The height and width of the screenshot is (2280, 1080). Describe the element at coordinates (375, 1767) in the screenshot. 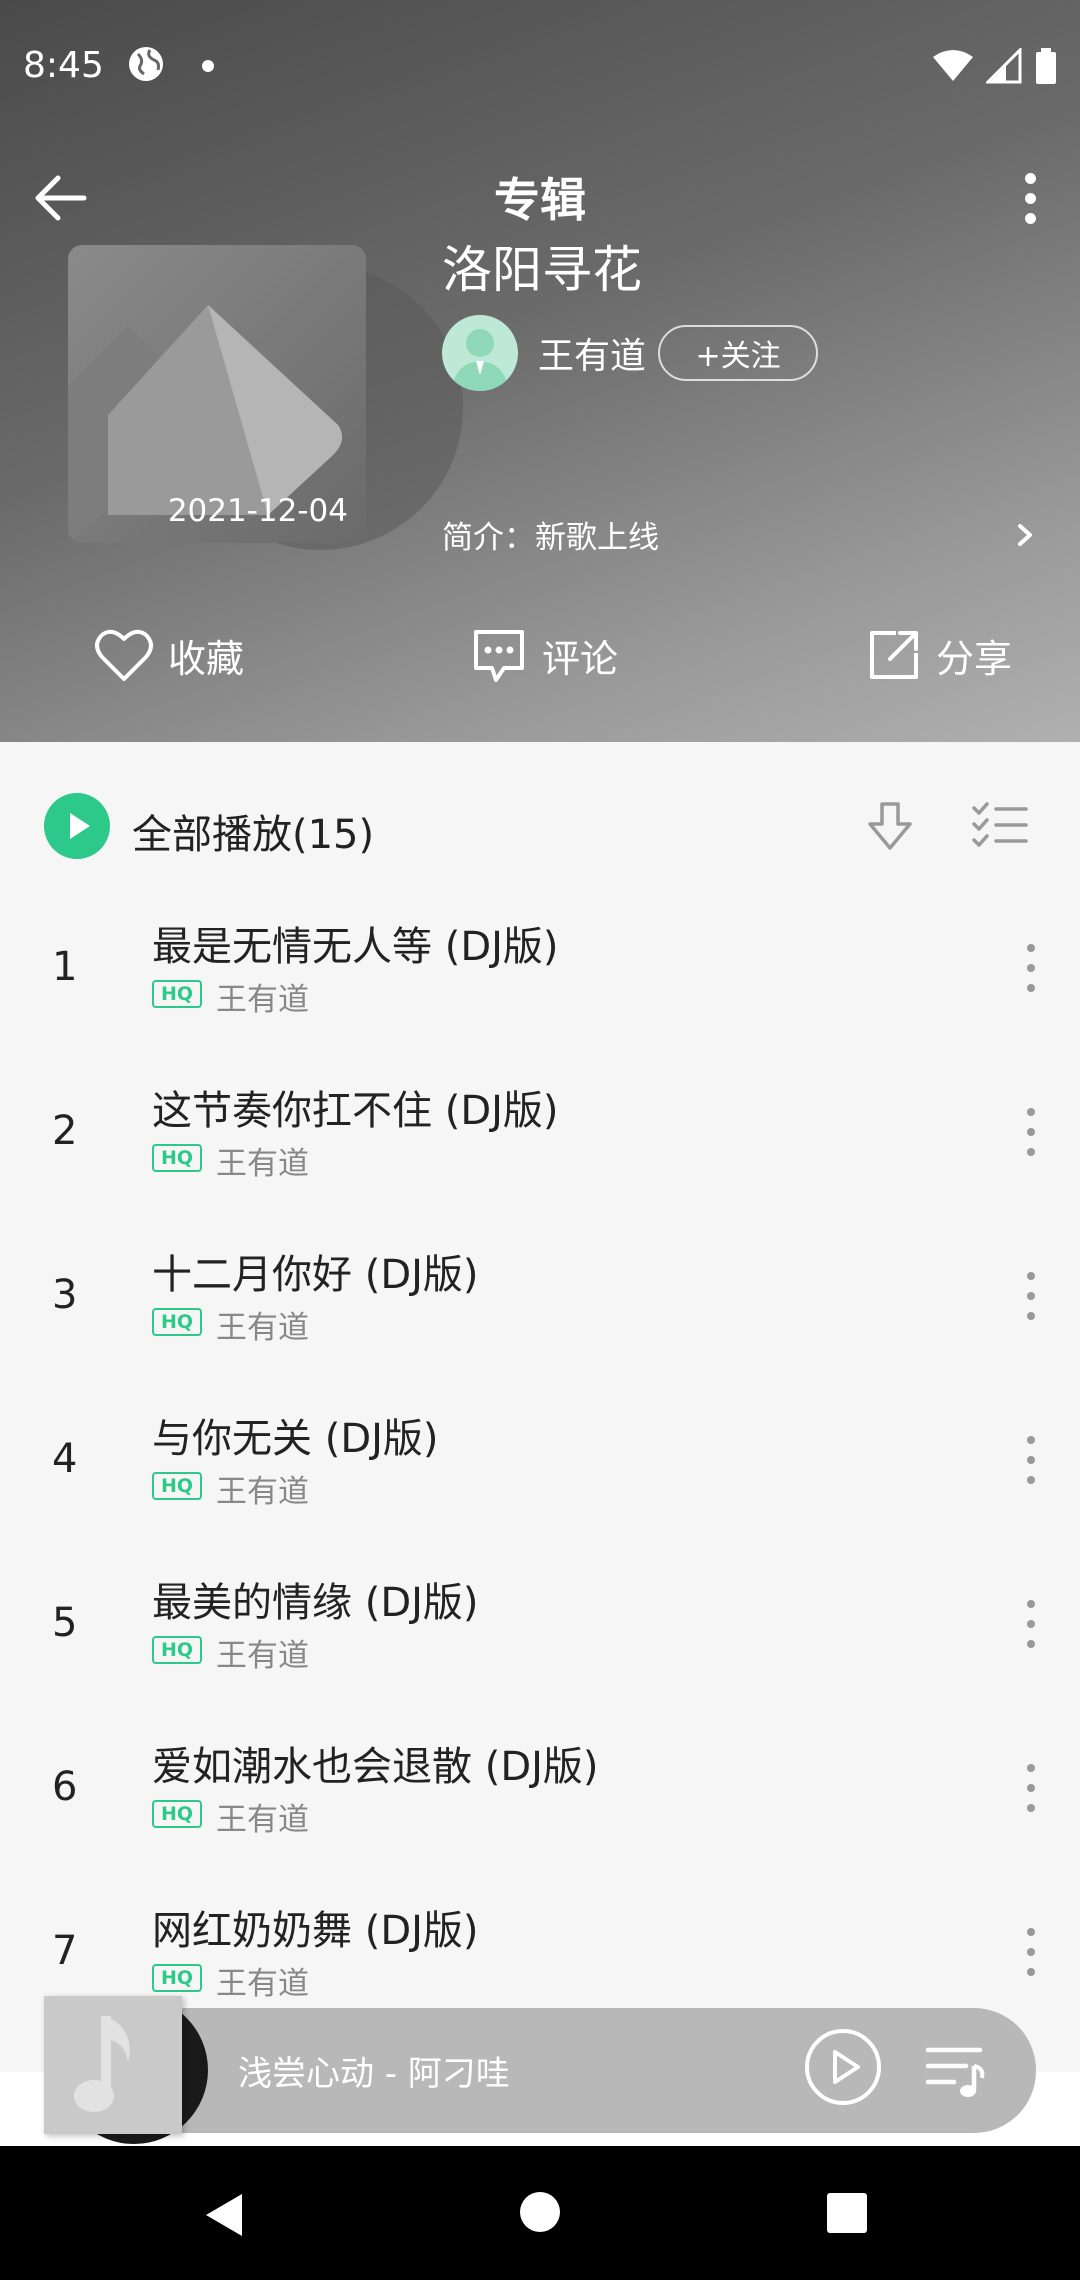

I see `song-title: 爱如潮水也会退散 (DJ版)` at that location.